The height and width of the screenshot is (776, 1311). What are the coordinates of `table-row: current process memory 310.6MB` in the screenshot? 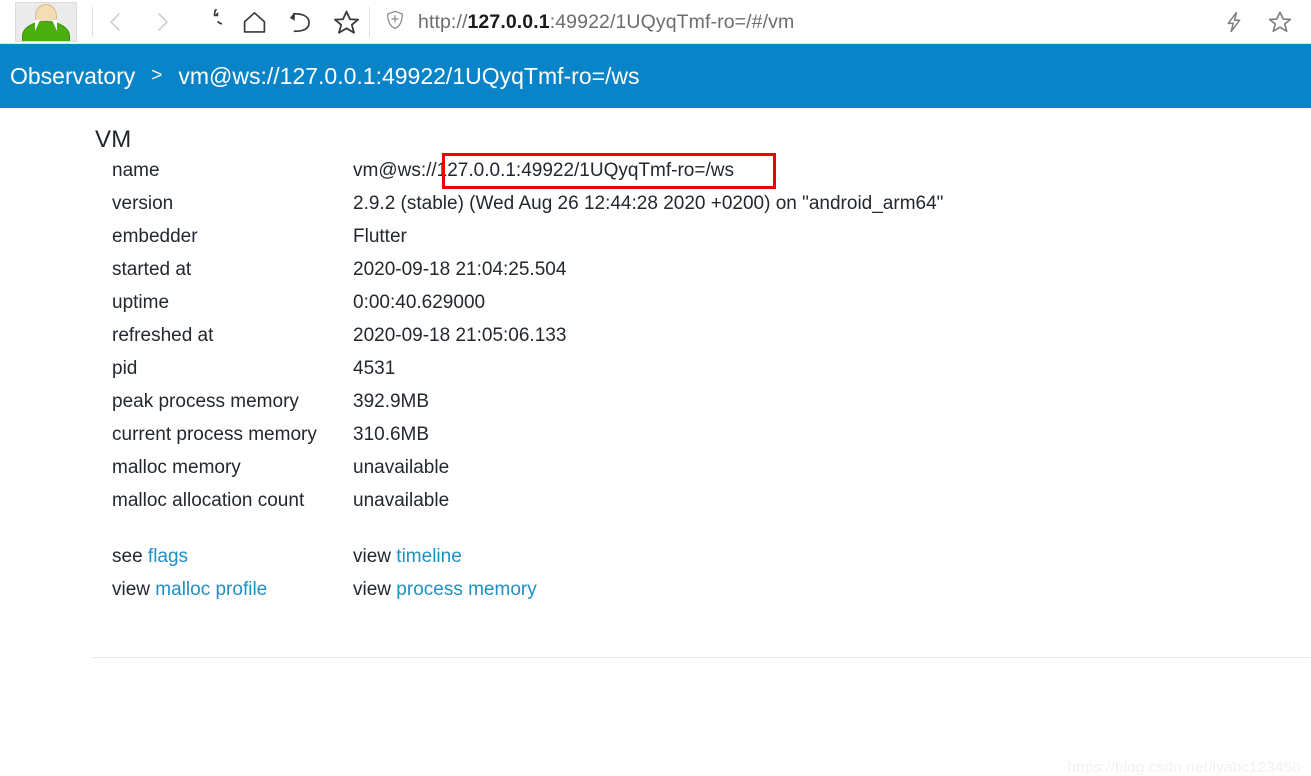 It's located at (527, 440).